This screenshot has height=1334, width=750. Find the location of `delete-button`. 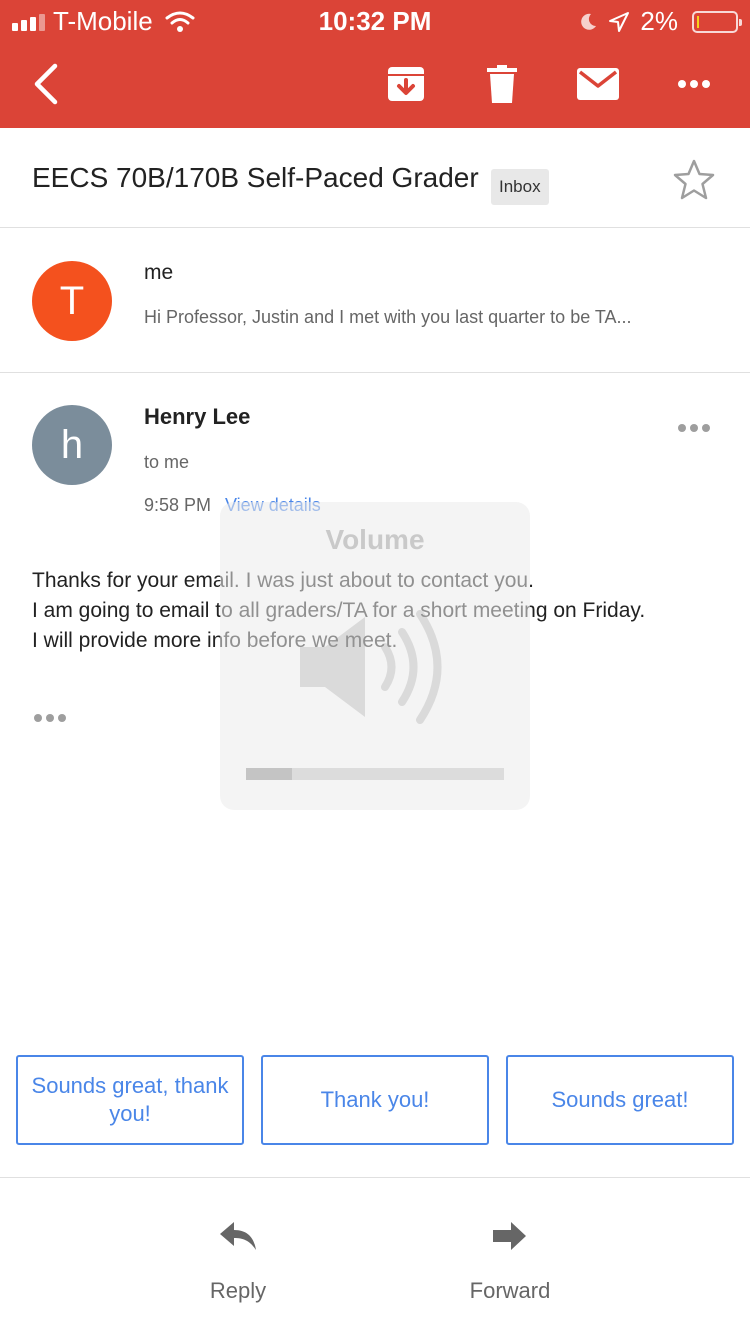

delete-button is located at coordinates (502, 84).